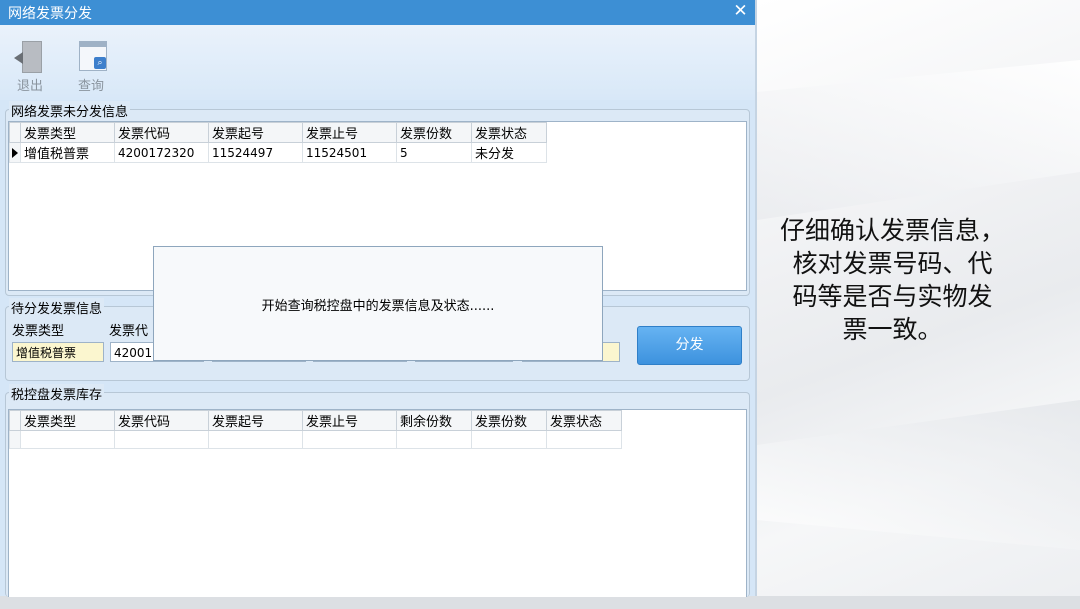  I want to click on row-header, so click(15, 439).